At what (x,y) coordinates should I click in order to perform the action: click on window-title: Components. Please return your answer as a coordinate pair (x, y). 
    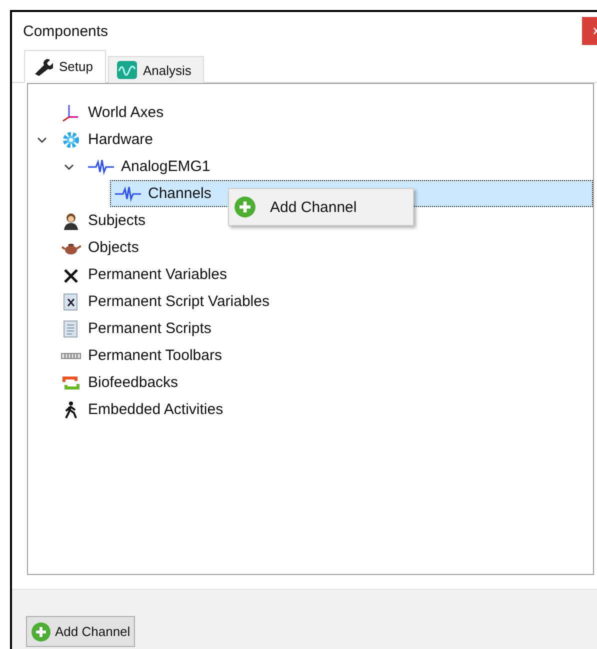
    Looking at the image, I should click on (65, 31).